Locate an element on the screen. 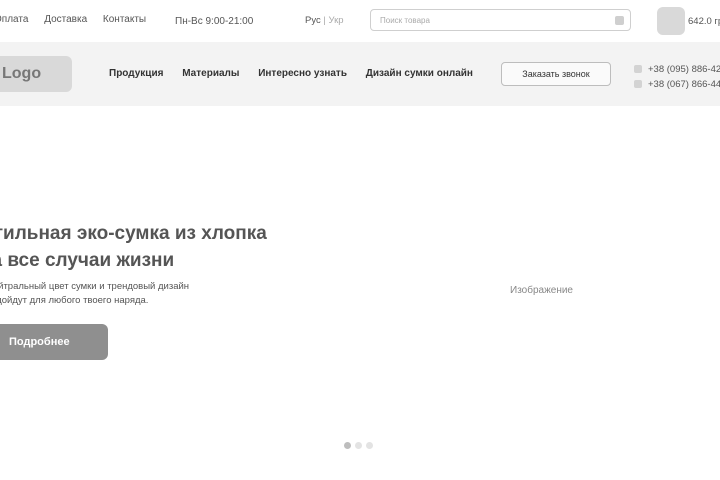 Image resolution: width=720 pixels, height=480 pixels. phone-list: +38 (095) 886-42-42 +38 (067) 866-44-22 is located at coordinates (677, 77).